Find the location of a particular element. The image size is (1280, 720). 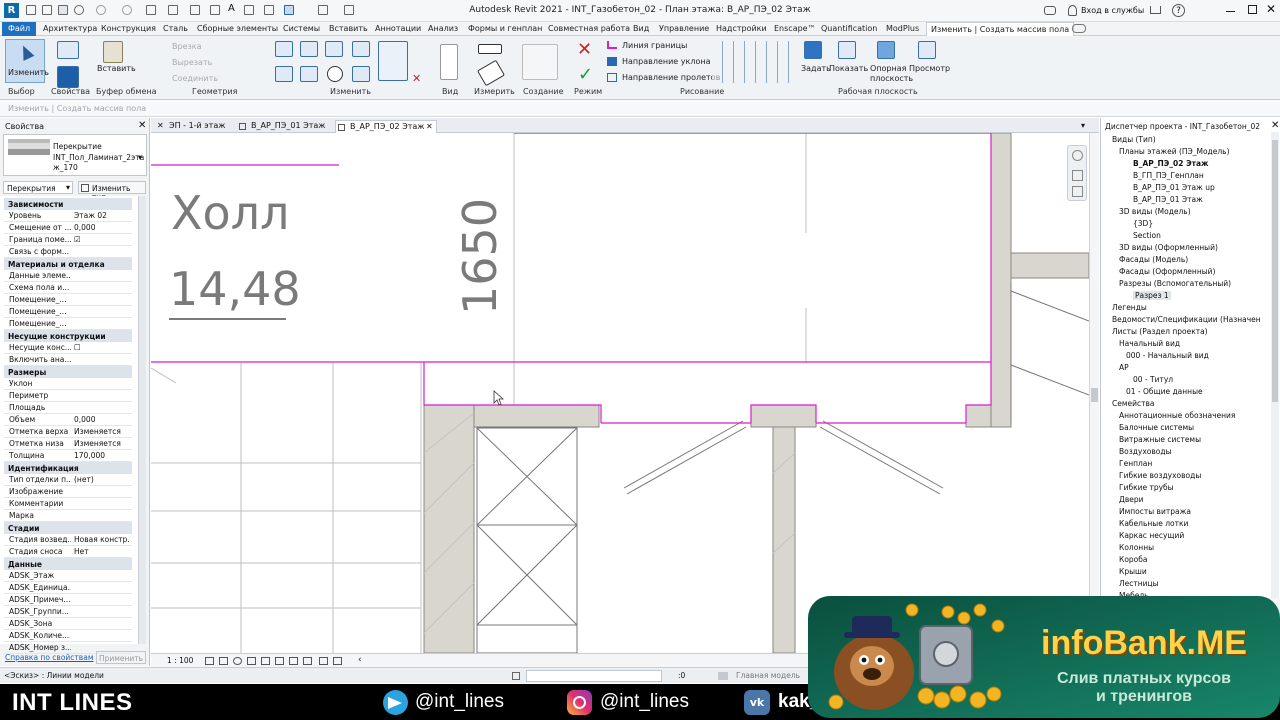

browser-tree-item: Балочные системы is located at coordinates (1156, 427).